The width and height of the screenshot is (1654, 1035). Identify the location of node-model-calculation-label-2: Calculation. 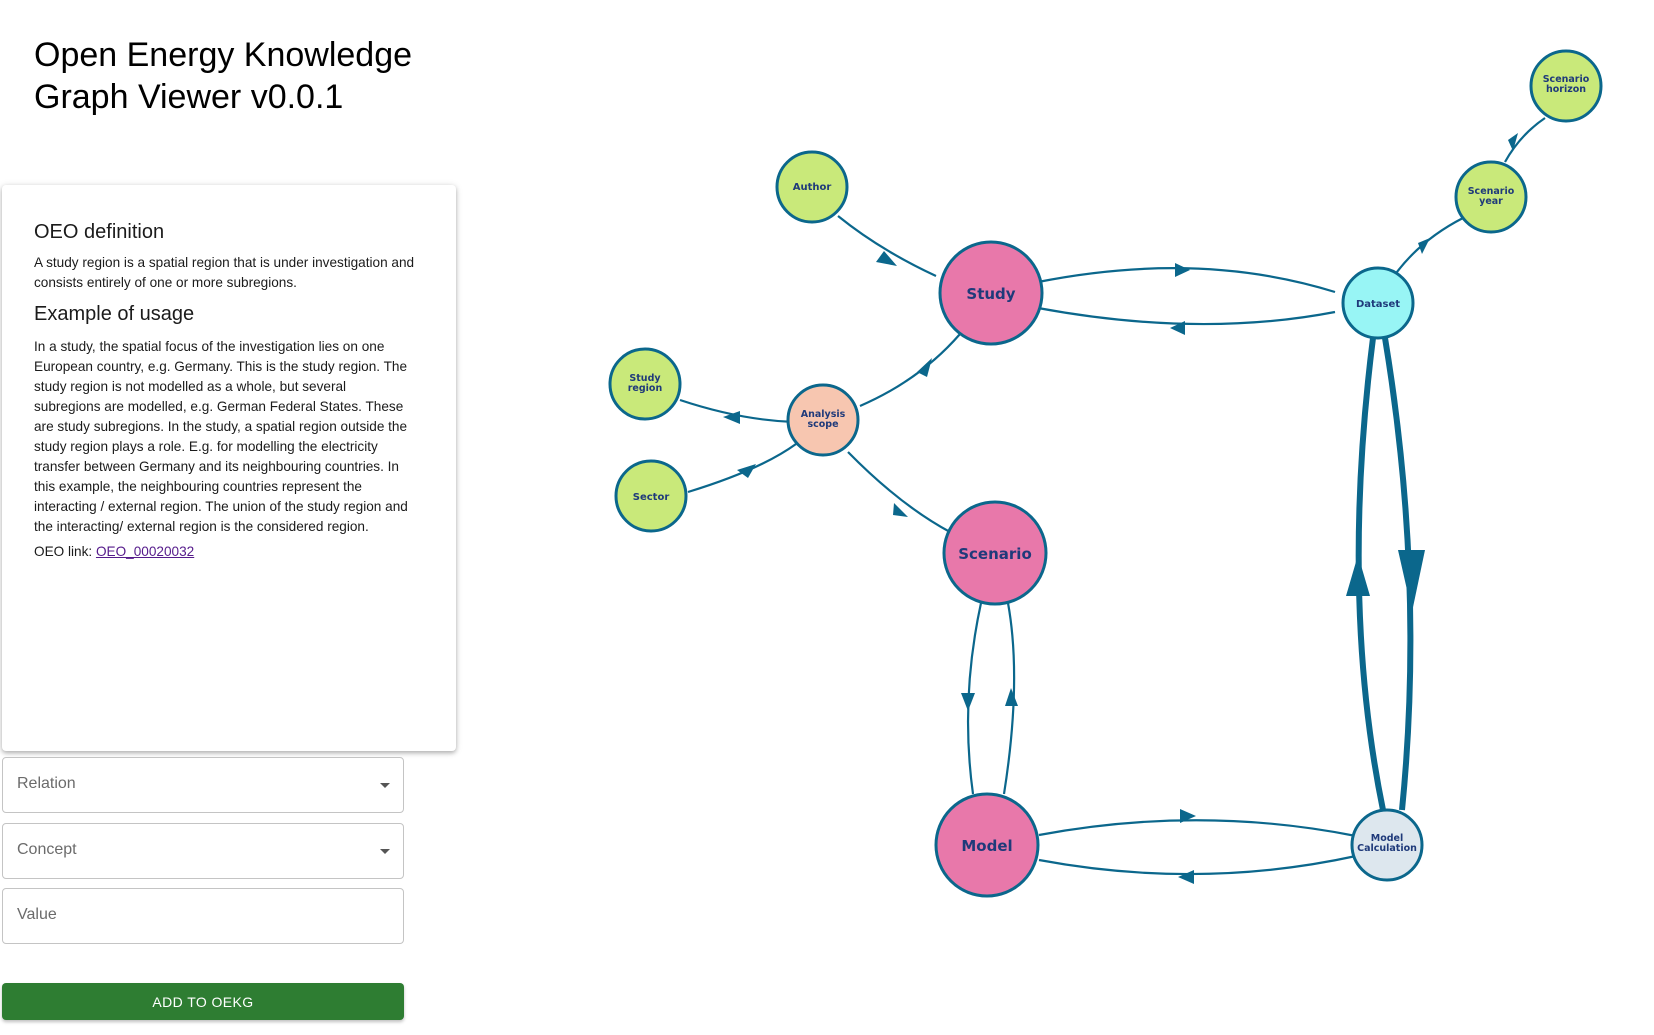
(1387, 848).